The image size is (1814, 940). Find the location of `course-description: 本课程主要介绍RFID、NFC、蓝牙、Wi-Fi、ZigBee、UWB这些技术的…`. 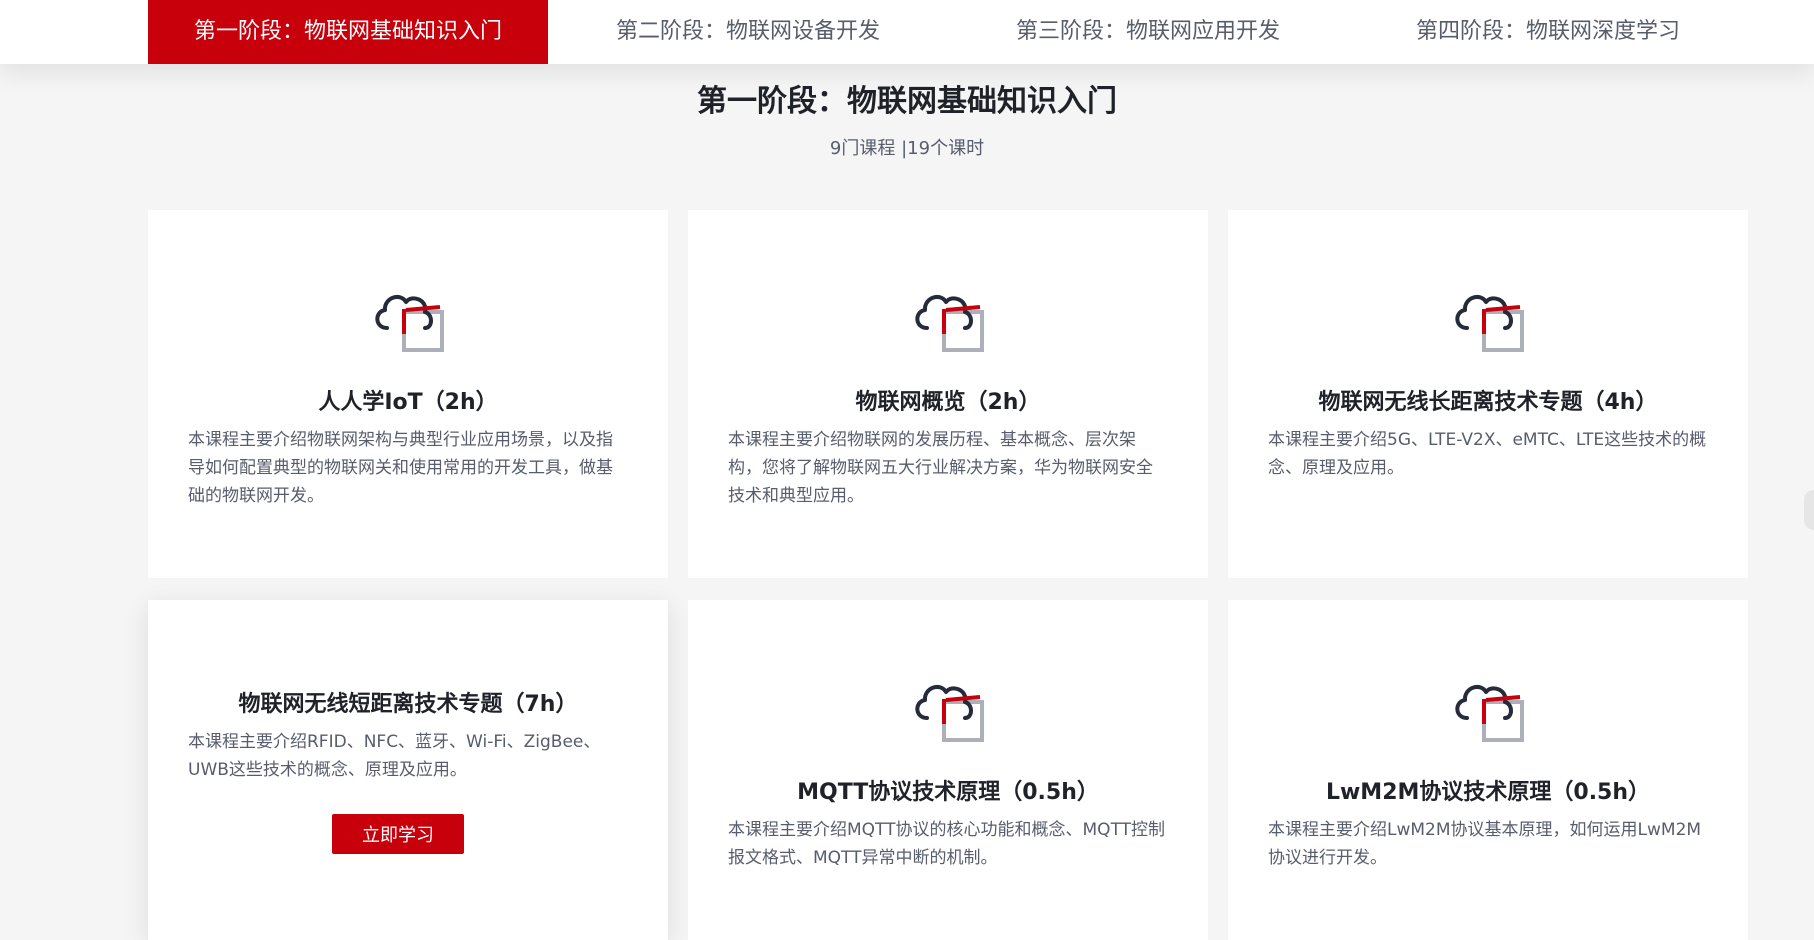

course-description: 本课程主要介绍RFID、NFC、蓝牙、Wi-Fi、ZigBee、UWB这些技术的… is located at coordinates (394, 756).